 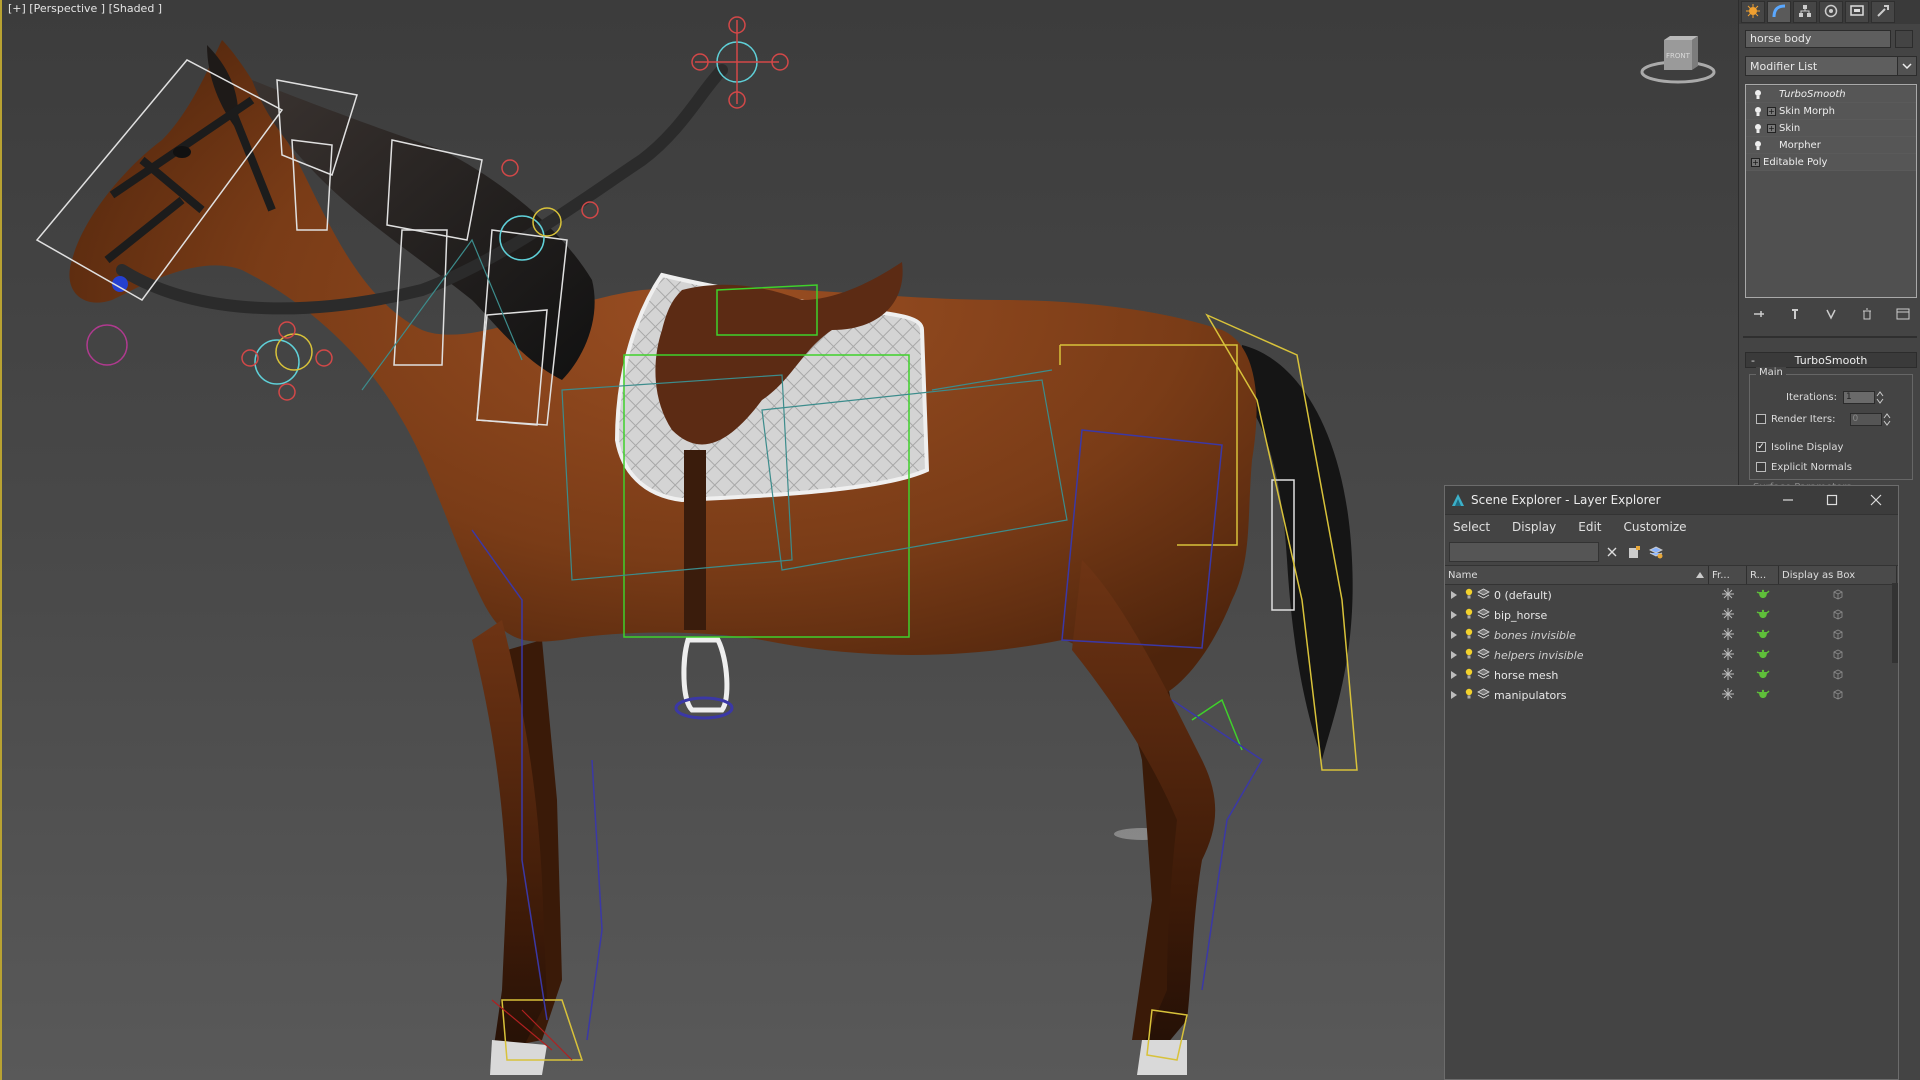 I want to click on column-name-header: Name, so click(x=1577, y=575).